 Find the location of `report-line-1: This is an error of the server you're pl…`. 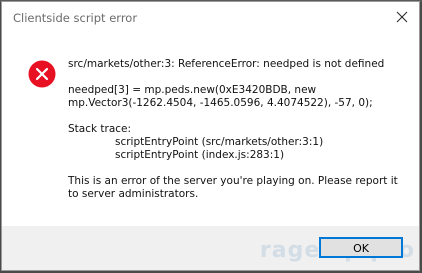

report-line-1: This is an error of the server you're pl… is located at coordinates (233, 181).